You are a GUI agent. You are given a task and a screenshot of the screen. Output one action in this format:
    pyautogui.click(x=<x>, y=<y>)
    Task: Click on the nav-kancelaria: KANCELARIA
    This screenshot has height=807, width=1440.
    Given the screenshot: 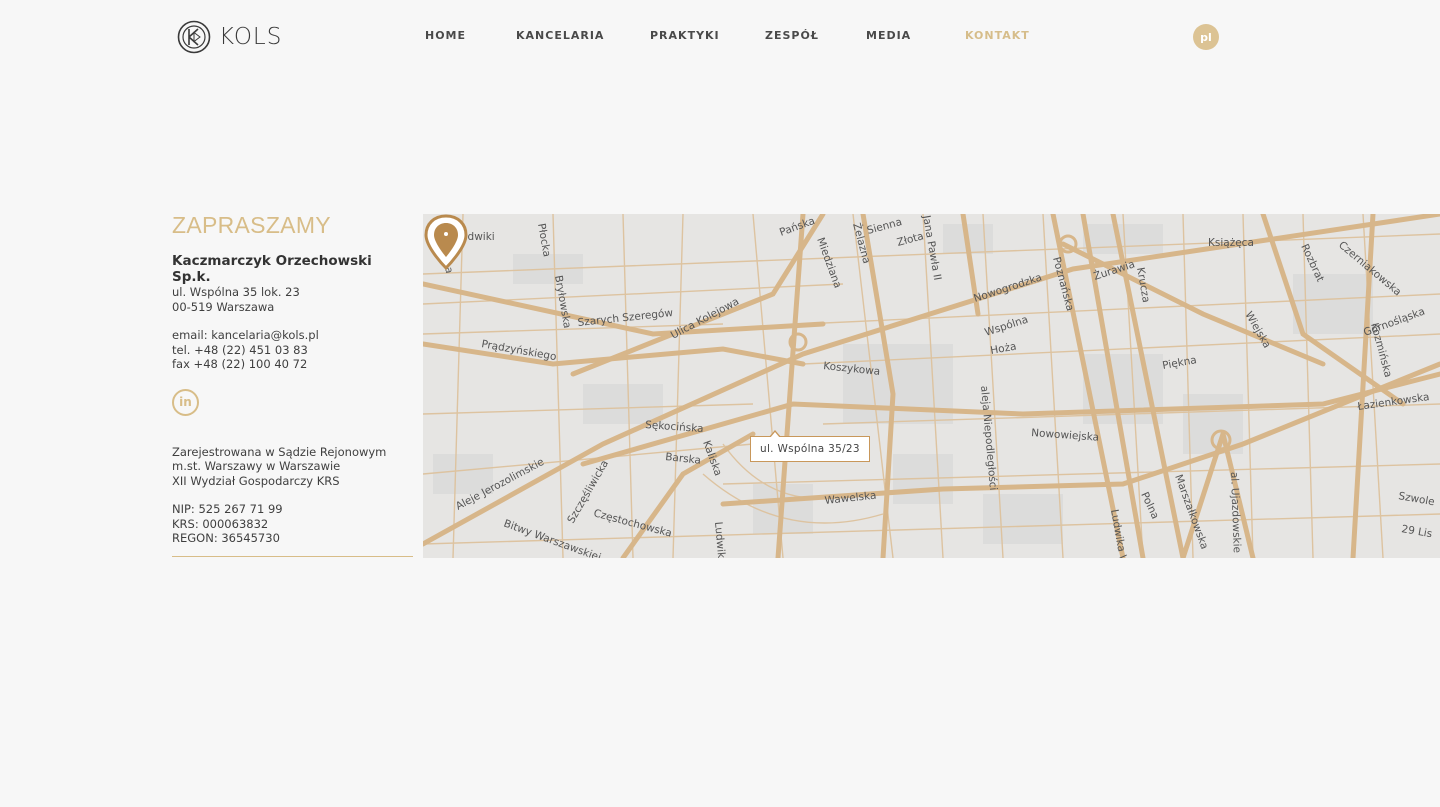 What is the action you would take?
    pyautogui.click(x=560, y=35)
    